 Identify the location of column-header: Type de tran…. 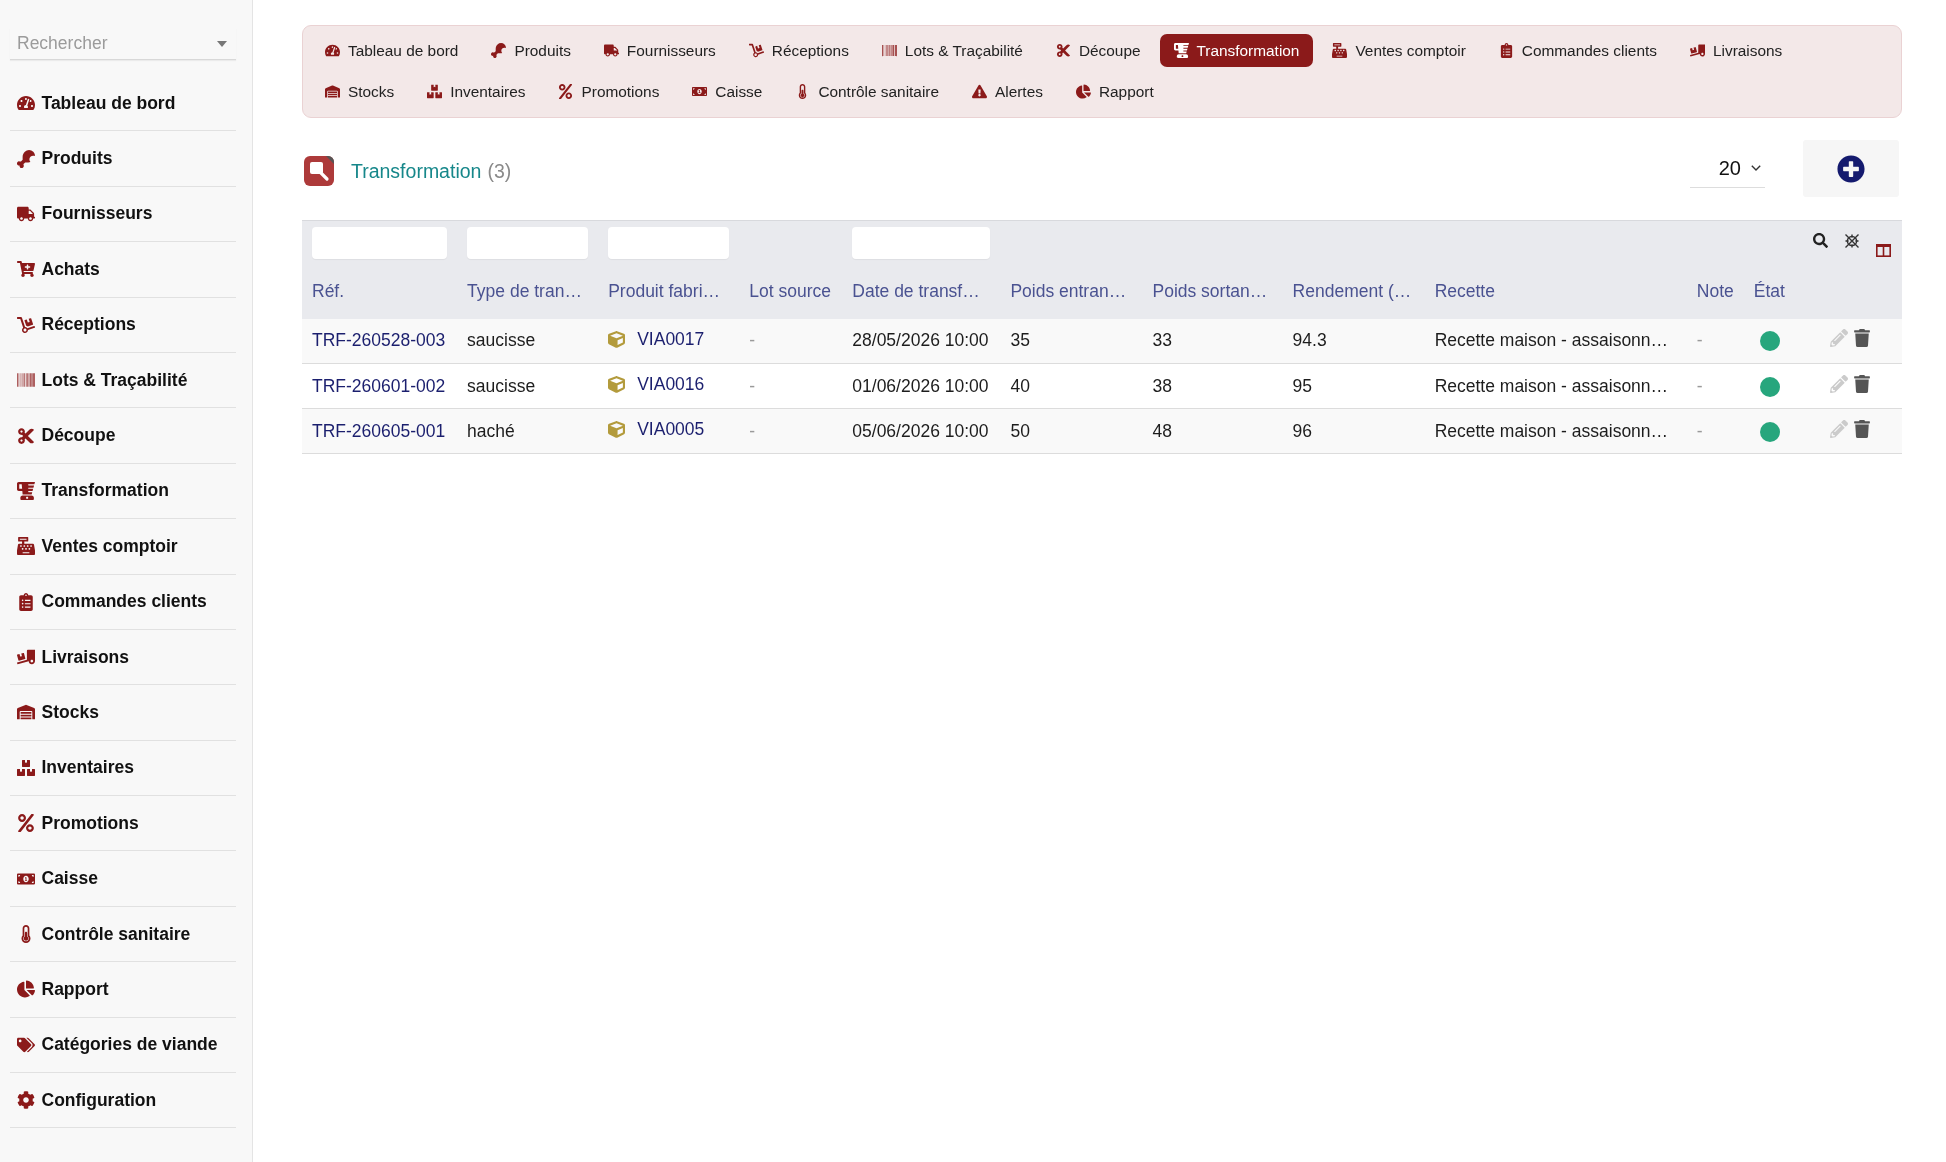
(524, 291).